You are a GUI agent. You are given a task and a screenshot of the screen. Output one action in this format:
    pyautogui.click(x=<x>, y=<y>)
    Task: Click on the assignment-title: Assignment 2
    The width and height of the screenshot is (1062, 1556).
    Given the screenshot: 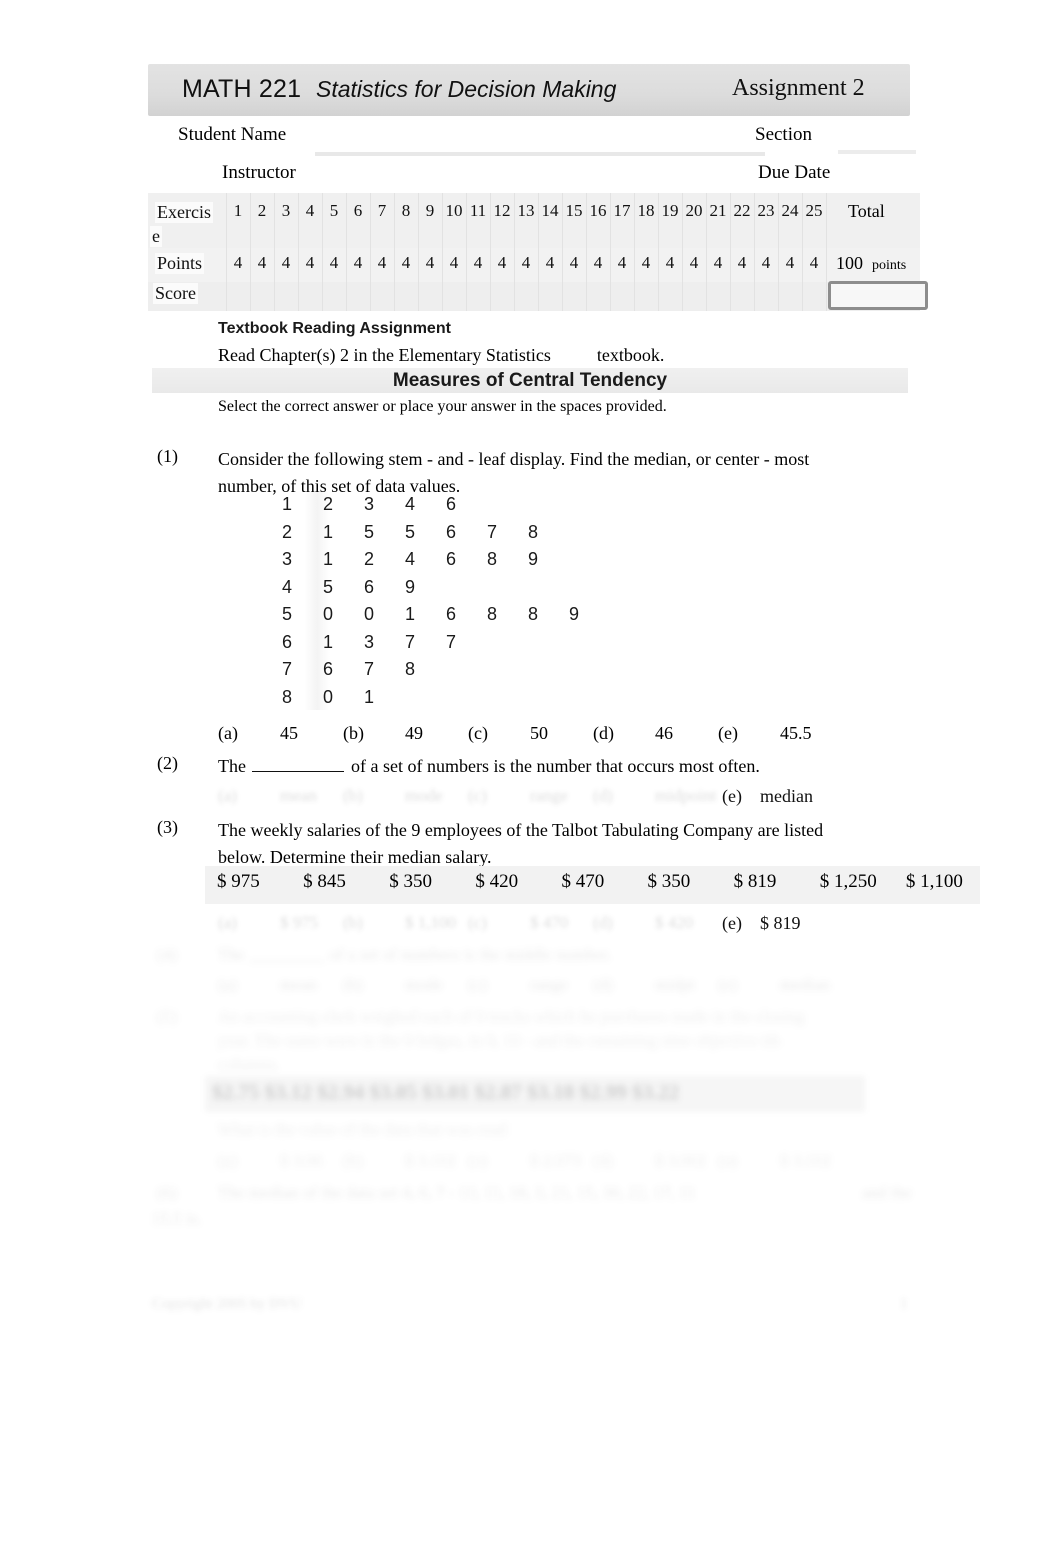 What is the action you would take?
    pyautogui.click(x=798, y=88)
    